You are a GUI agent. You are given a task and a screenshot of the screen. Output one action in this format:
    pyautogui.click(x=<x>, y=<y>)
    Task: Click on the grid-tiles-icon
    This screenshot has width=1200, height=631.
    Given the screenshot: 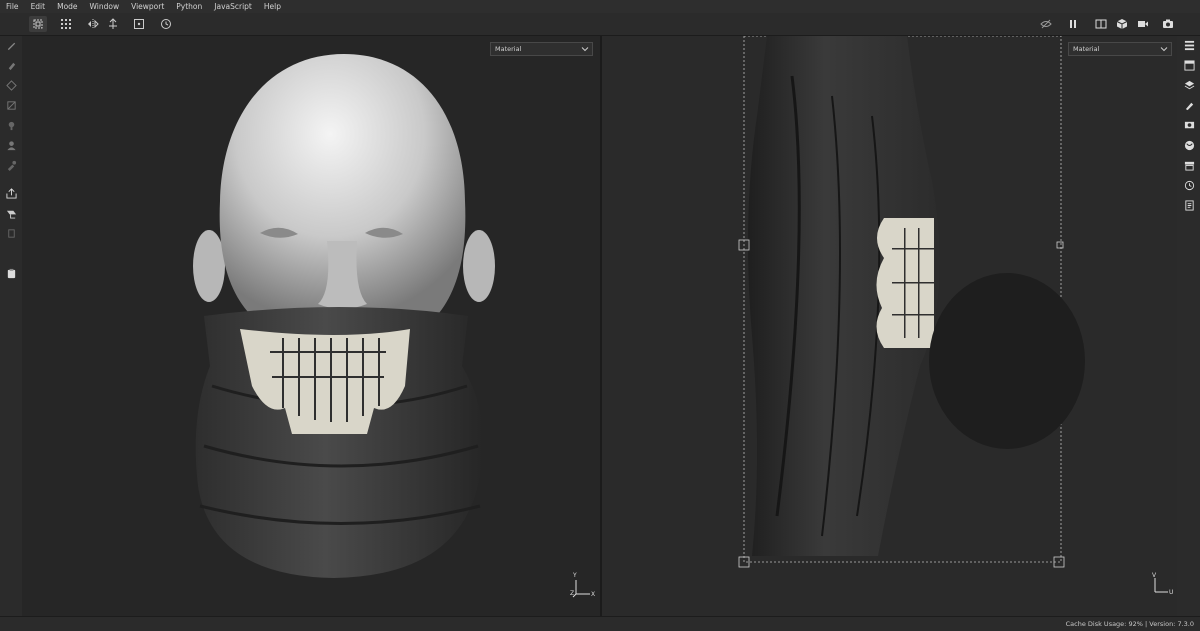 What is the action you would take?
    pyautogui.click(x=66, y=24)
    